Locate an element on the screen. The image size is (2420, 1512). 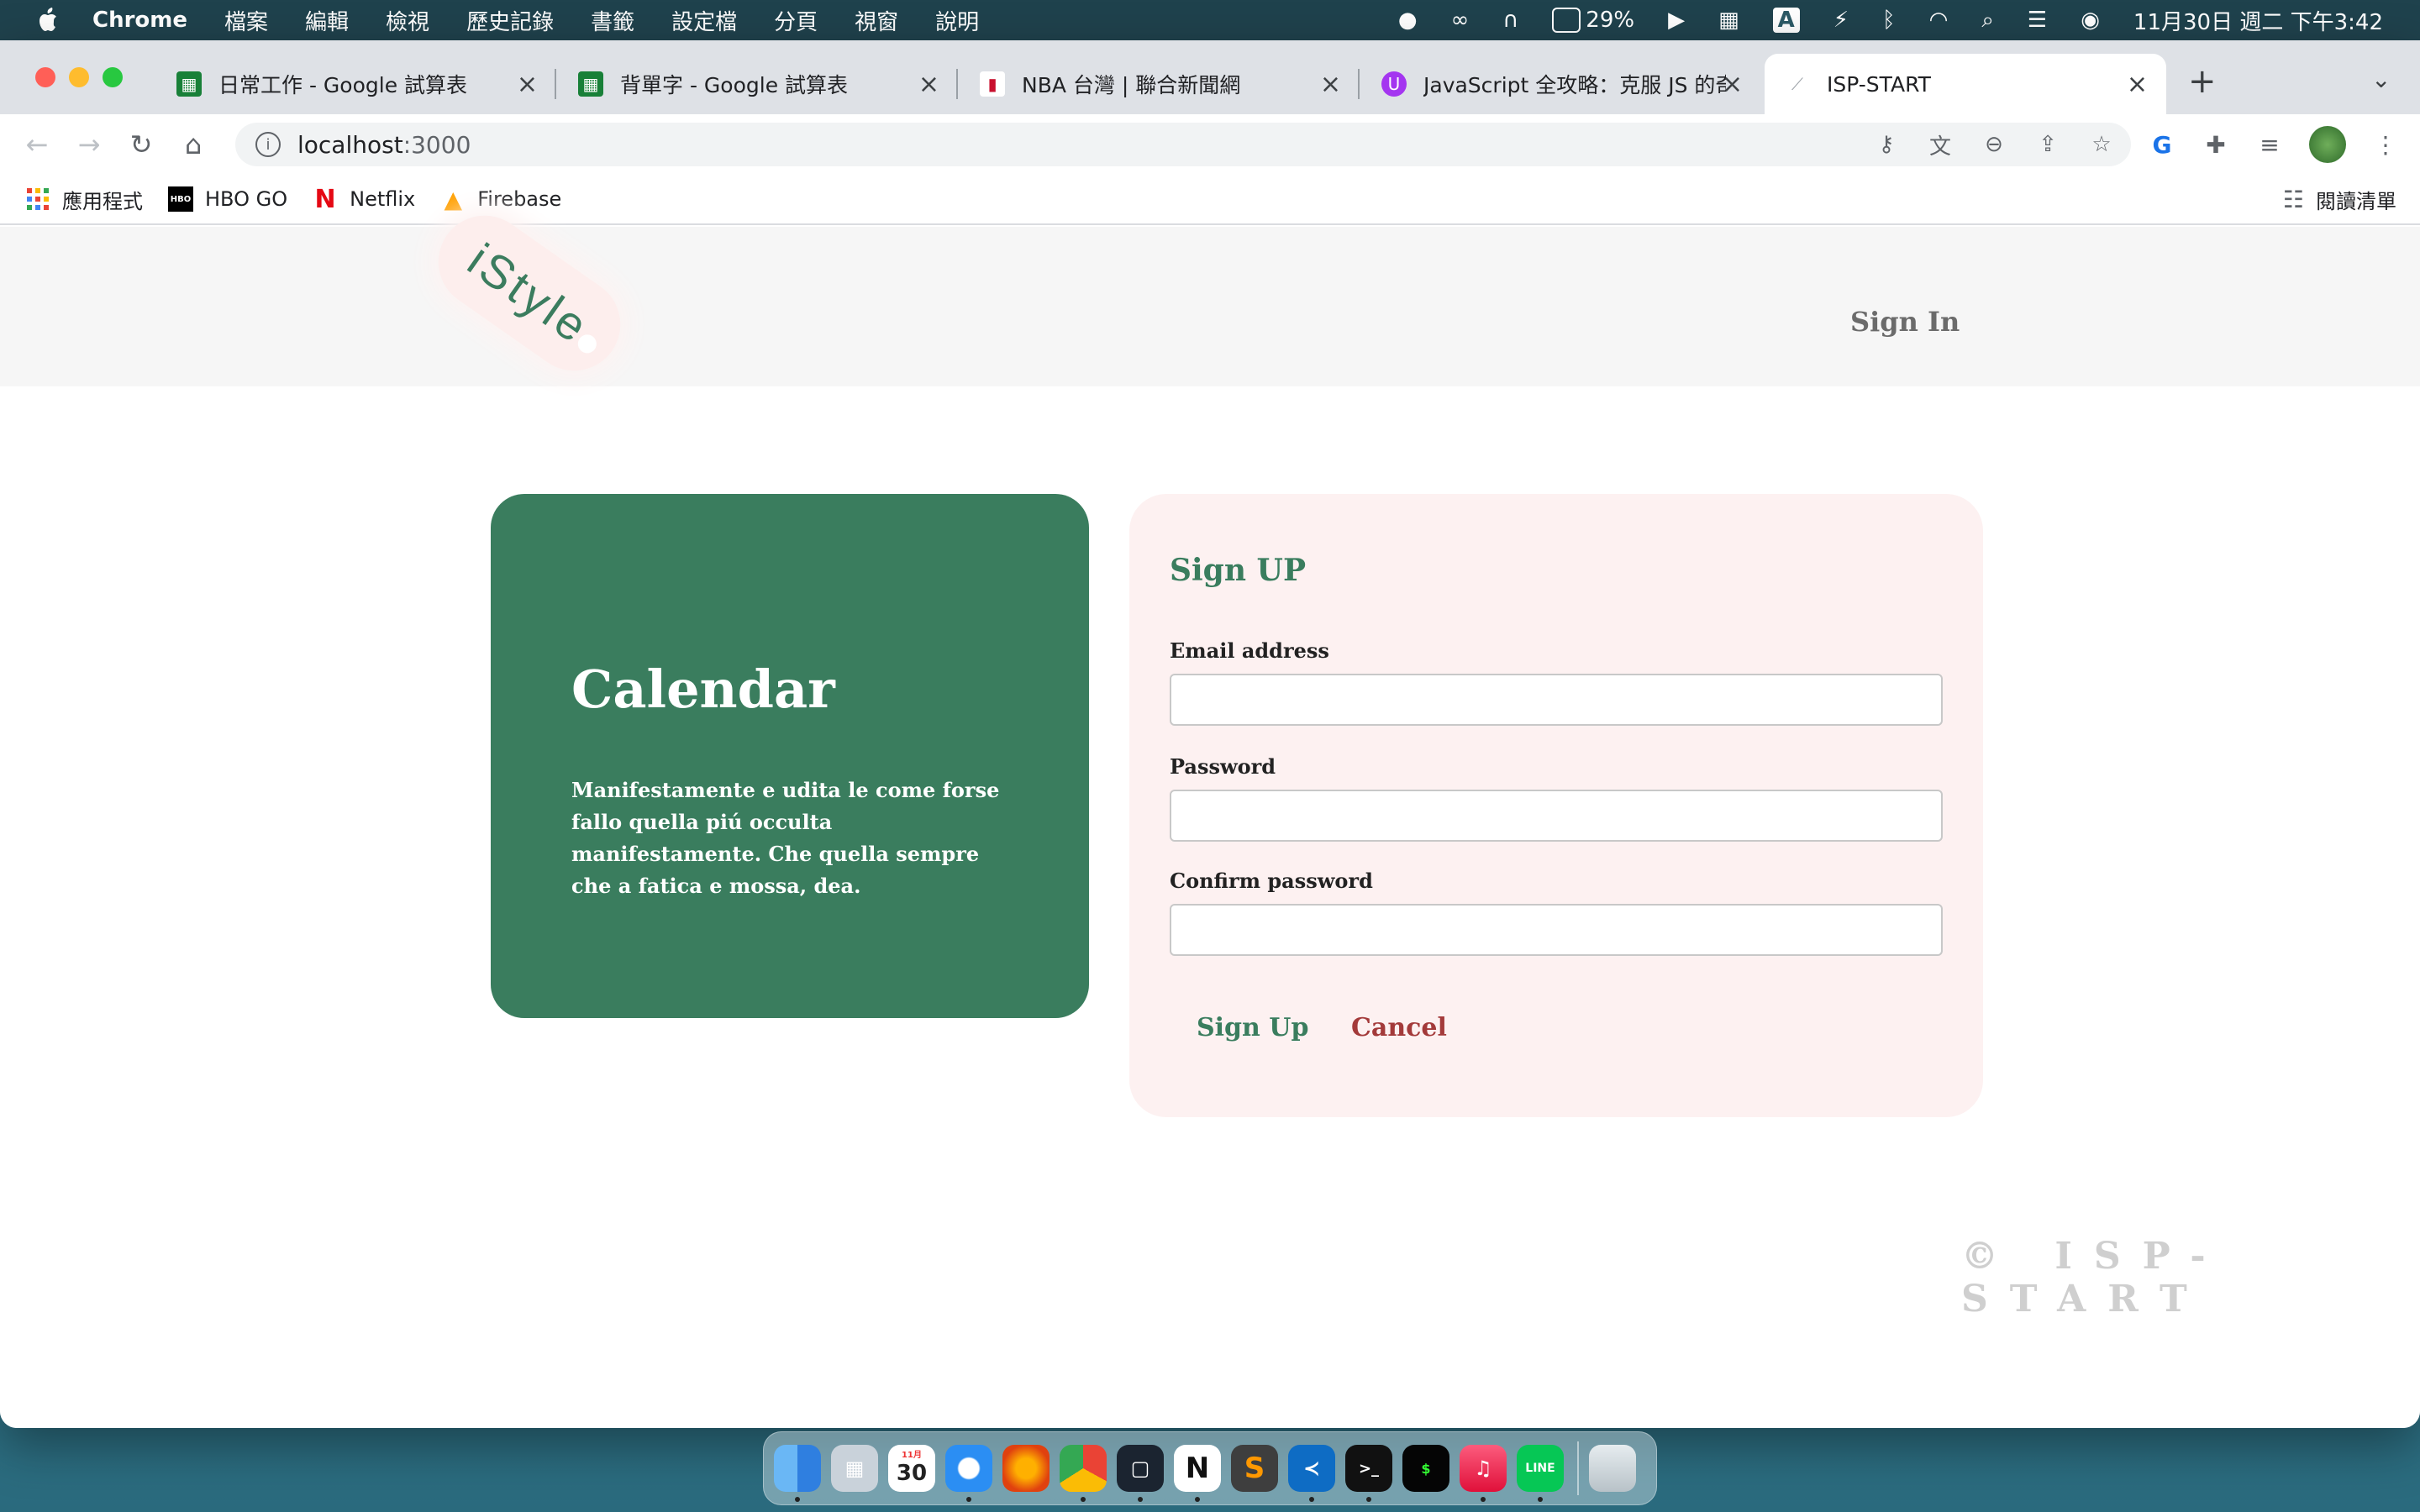
hbo-icon: HBO is located at coordinates (180, 199).